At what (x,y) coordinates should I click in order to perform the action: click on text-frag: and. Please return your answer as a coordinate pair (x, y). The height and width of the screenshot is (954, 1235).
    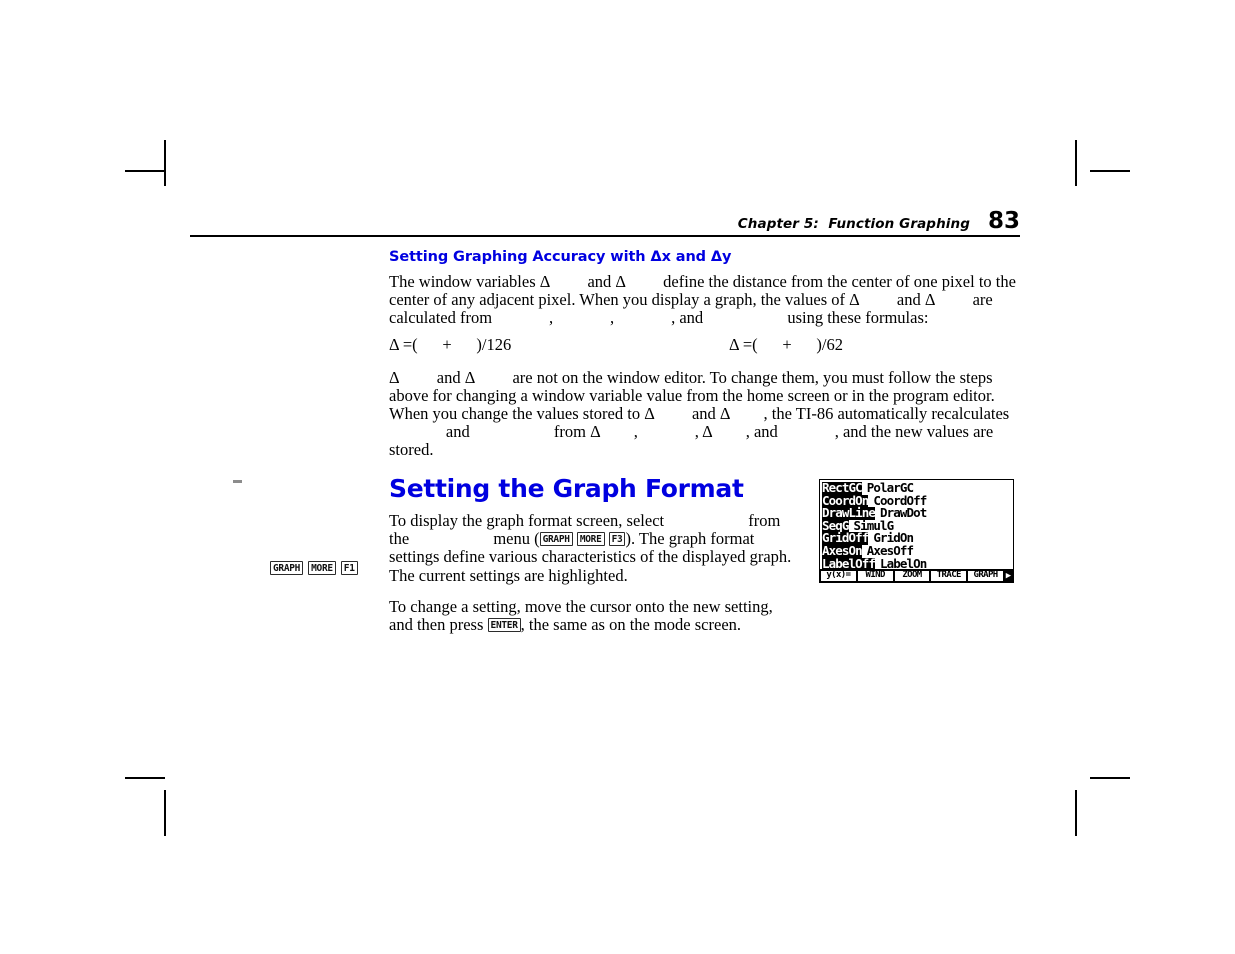
    Looking at the image, I should click on (457, 432).